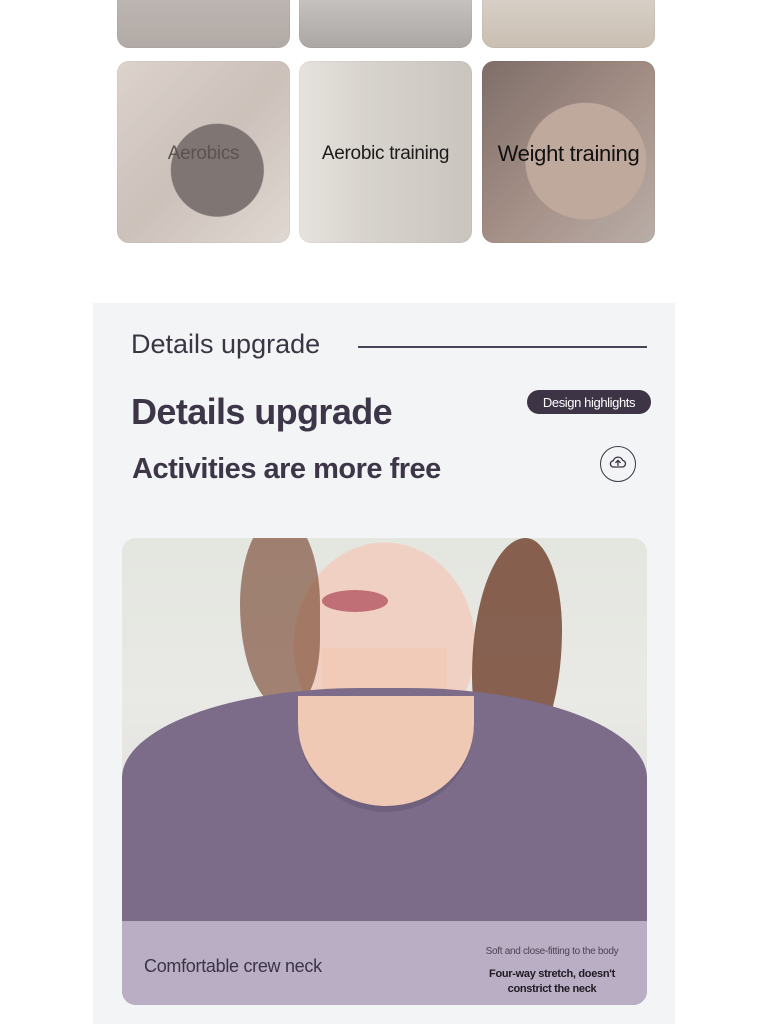 The height and width of the screenshot is (1024, 768). I want to click on design-highlights-badge: Design highlights, so click(589, 402).